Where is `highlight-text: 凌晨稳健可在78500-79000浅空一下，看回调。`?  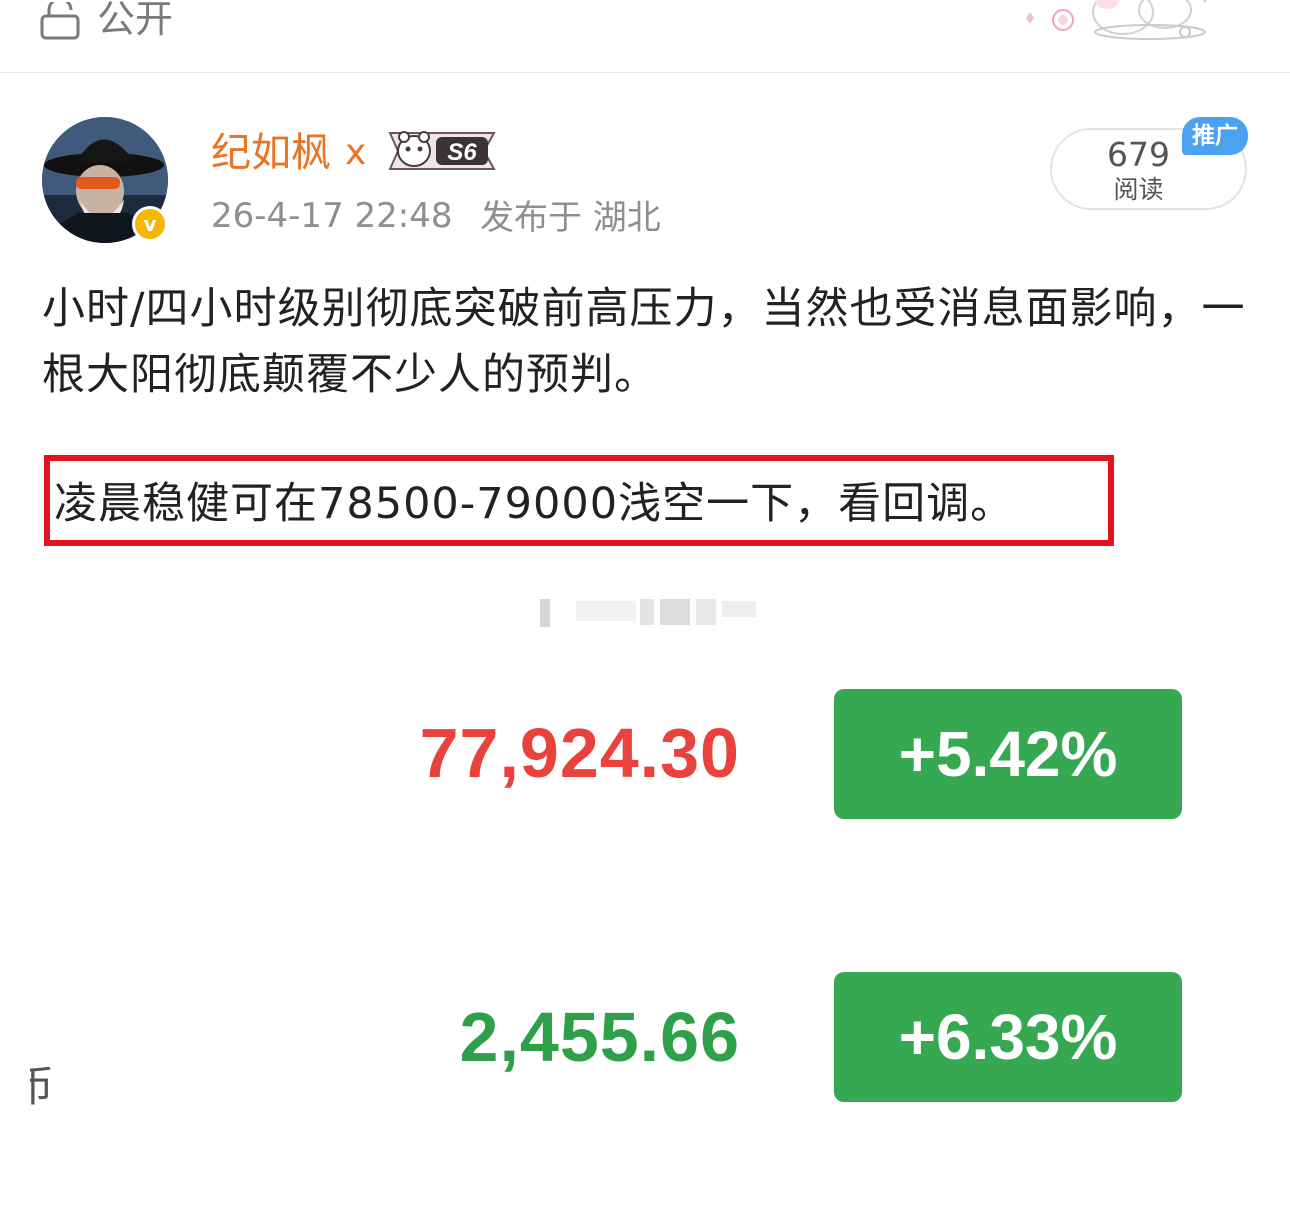 highlight-text: 凌晨稳健可在78500-79000浅空一下，看回调。 is located at coordinates (534, 504).